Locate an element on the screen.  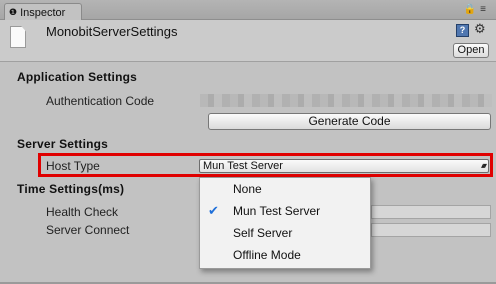
inspector-header: MonobitServerSettings ? ⚙ Open is located at coordinates (248, 41).